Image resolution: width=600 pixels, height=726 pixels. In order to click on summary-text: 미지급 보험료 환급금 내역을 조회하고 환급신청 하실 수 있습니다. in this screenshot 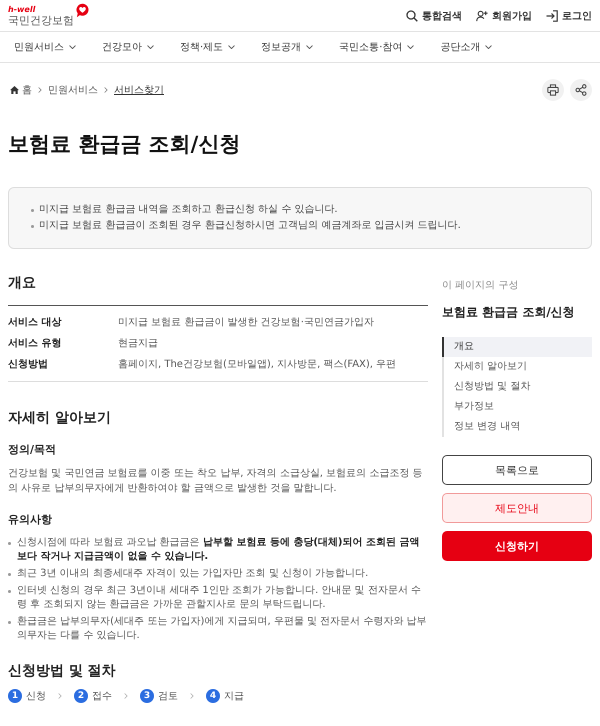, I will do `click(188, 210)`.